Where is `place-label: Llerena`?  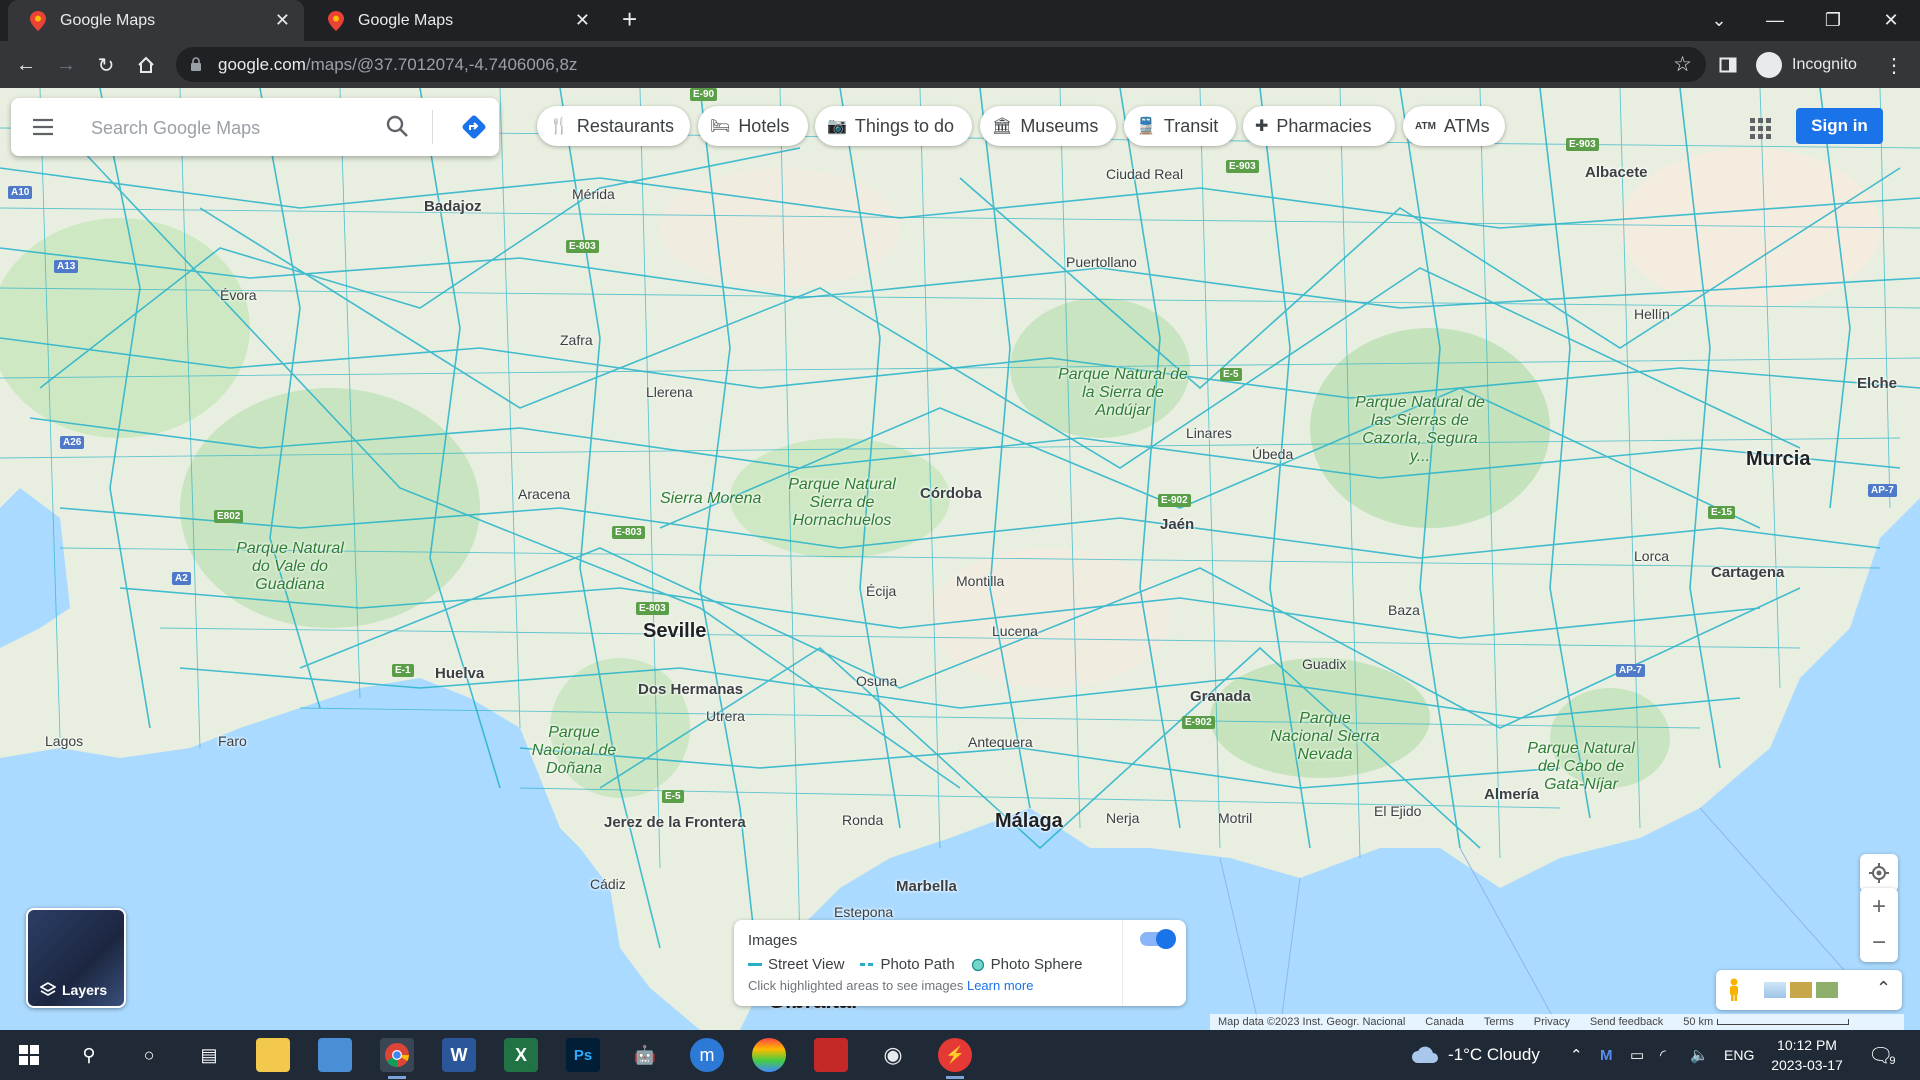 place-label: Llerena is located at coordinates (669, 392).